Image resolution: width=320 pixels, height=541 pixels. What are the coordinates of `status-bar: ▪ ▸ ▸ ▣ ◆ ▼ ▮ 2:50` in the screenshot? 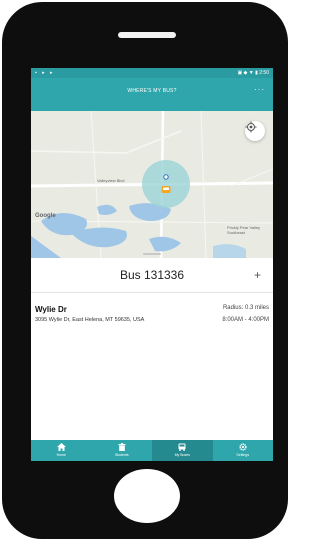 It's located at (152, 73).